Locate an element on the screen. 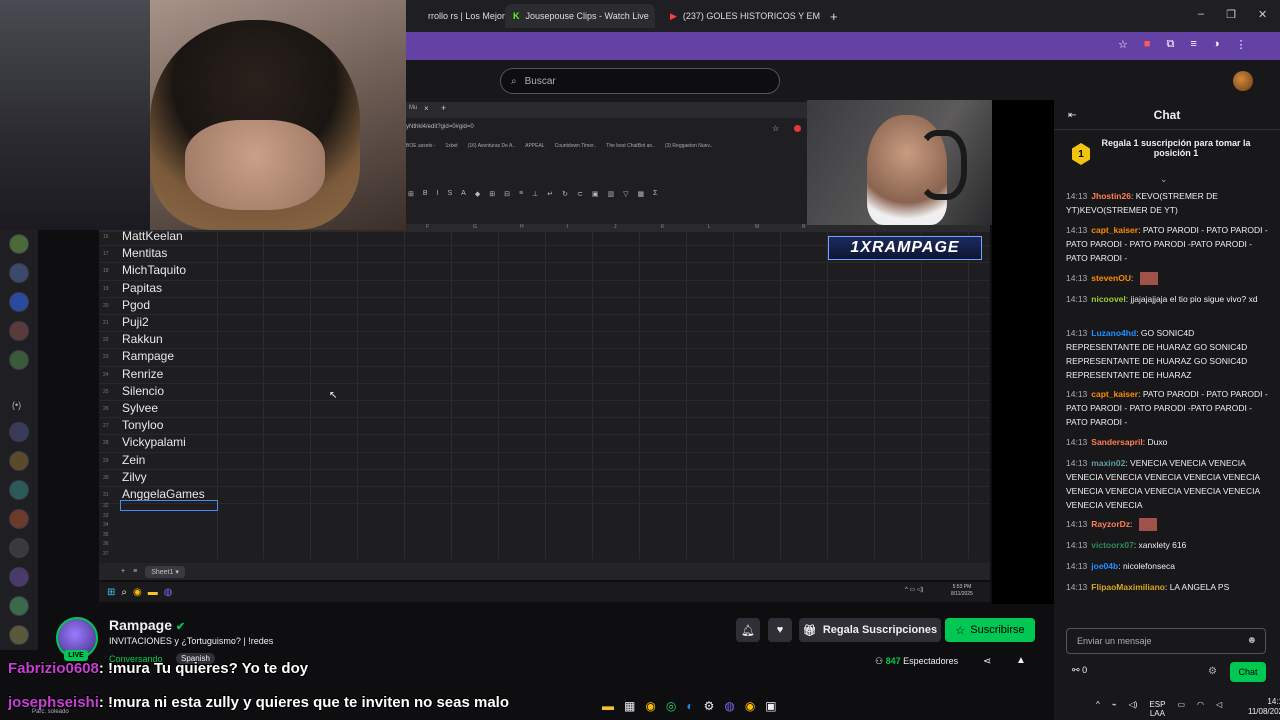 The height and width of the screenshot is (720, 1280). row-number: 16 is located at coordinates (106, 237).